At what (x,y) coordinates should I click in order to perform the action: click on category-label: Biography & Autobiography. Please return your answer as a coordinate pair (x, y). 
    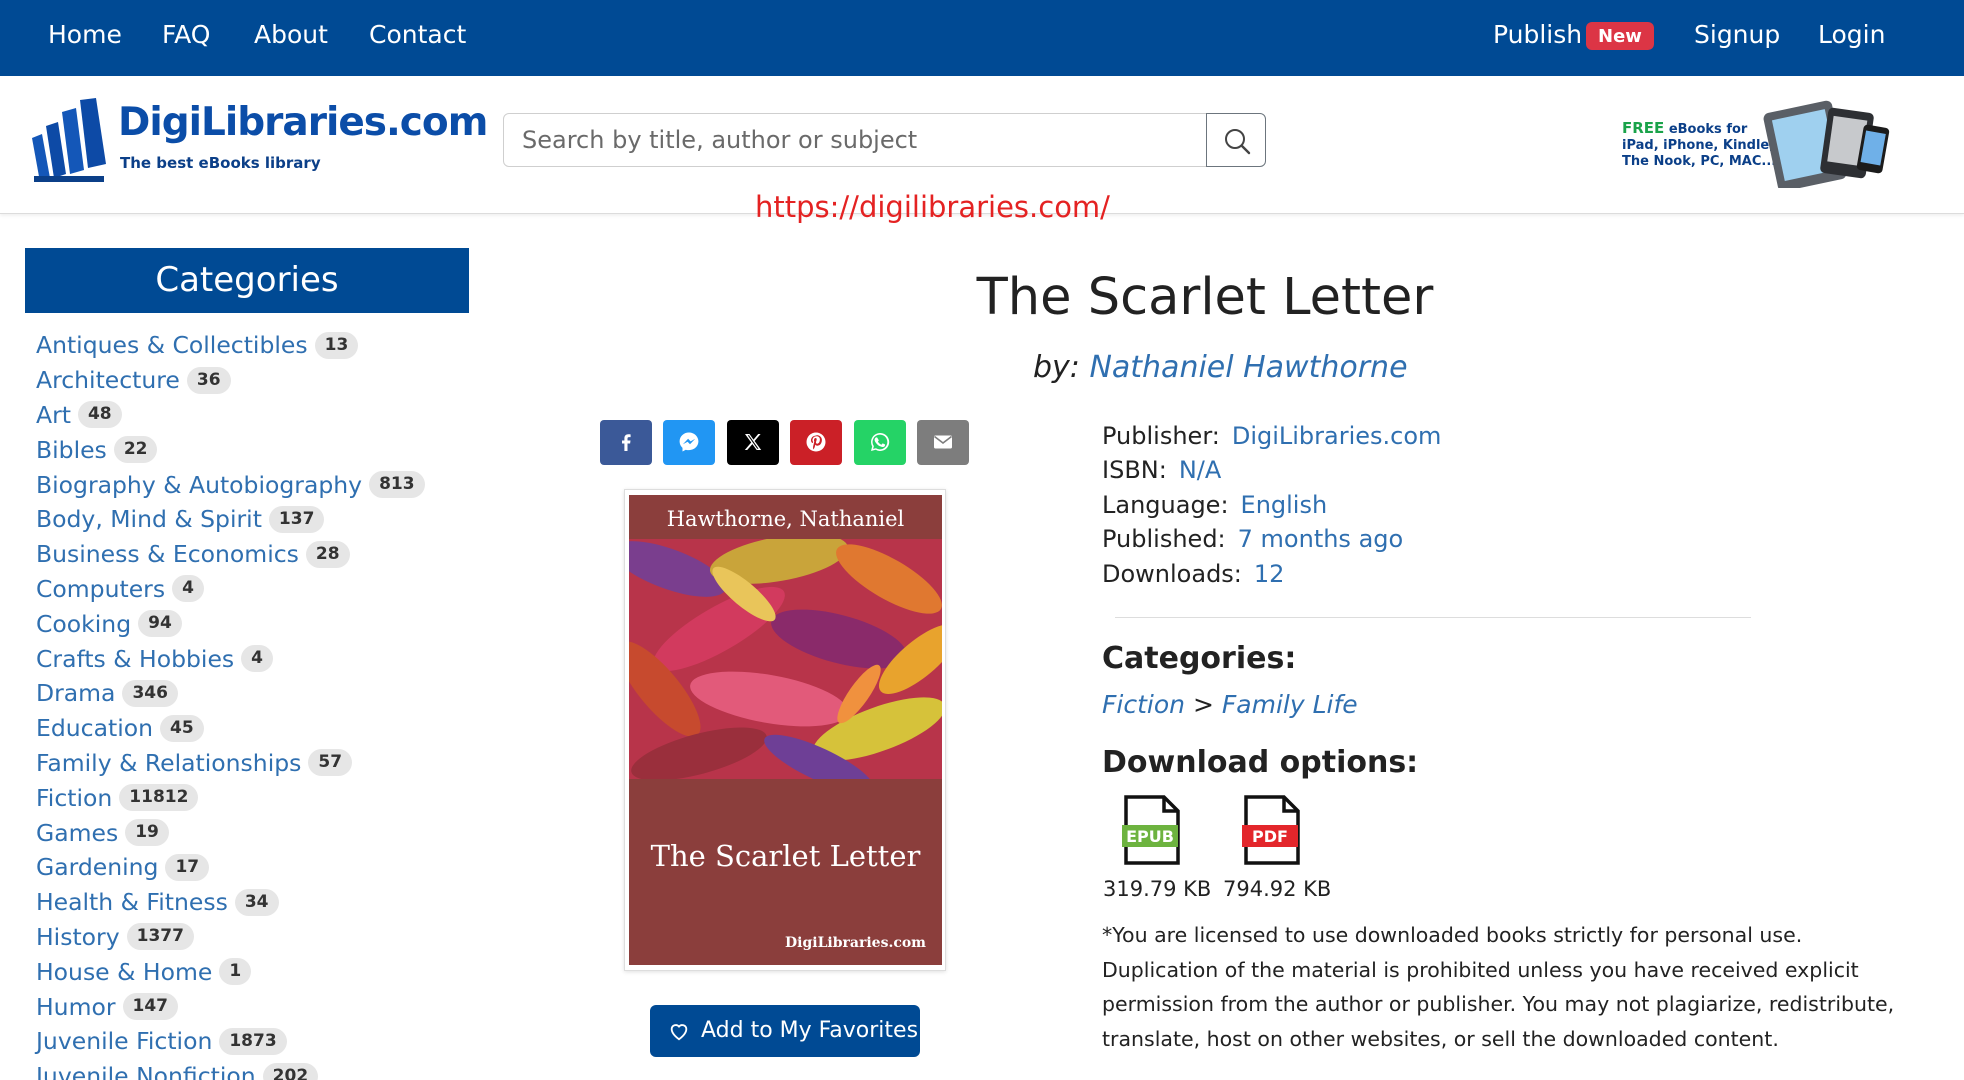
    Looking at the image, I should click on (199, 485).